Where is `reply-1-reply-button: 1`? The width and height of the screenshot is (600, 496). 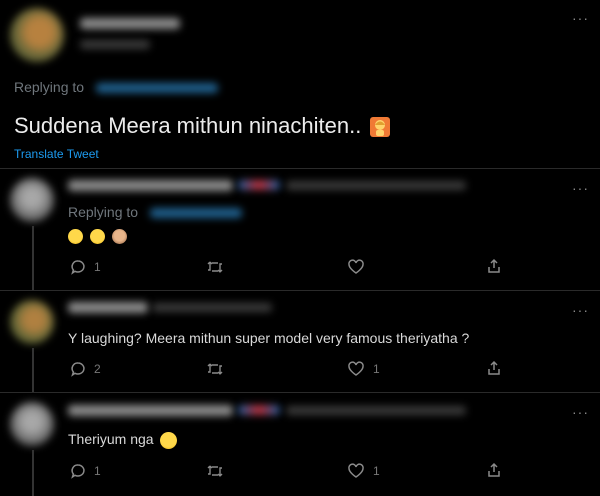
reply-1-reply-button: 1 is located at coordinates (85, 267).